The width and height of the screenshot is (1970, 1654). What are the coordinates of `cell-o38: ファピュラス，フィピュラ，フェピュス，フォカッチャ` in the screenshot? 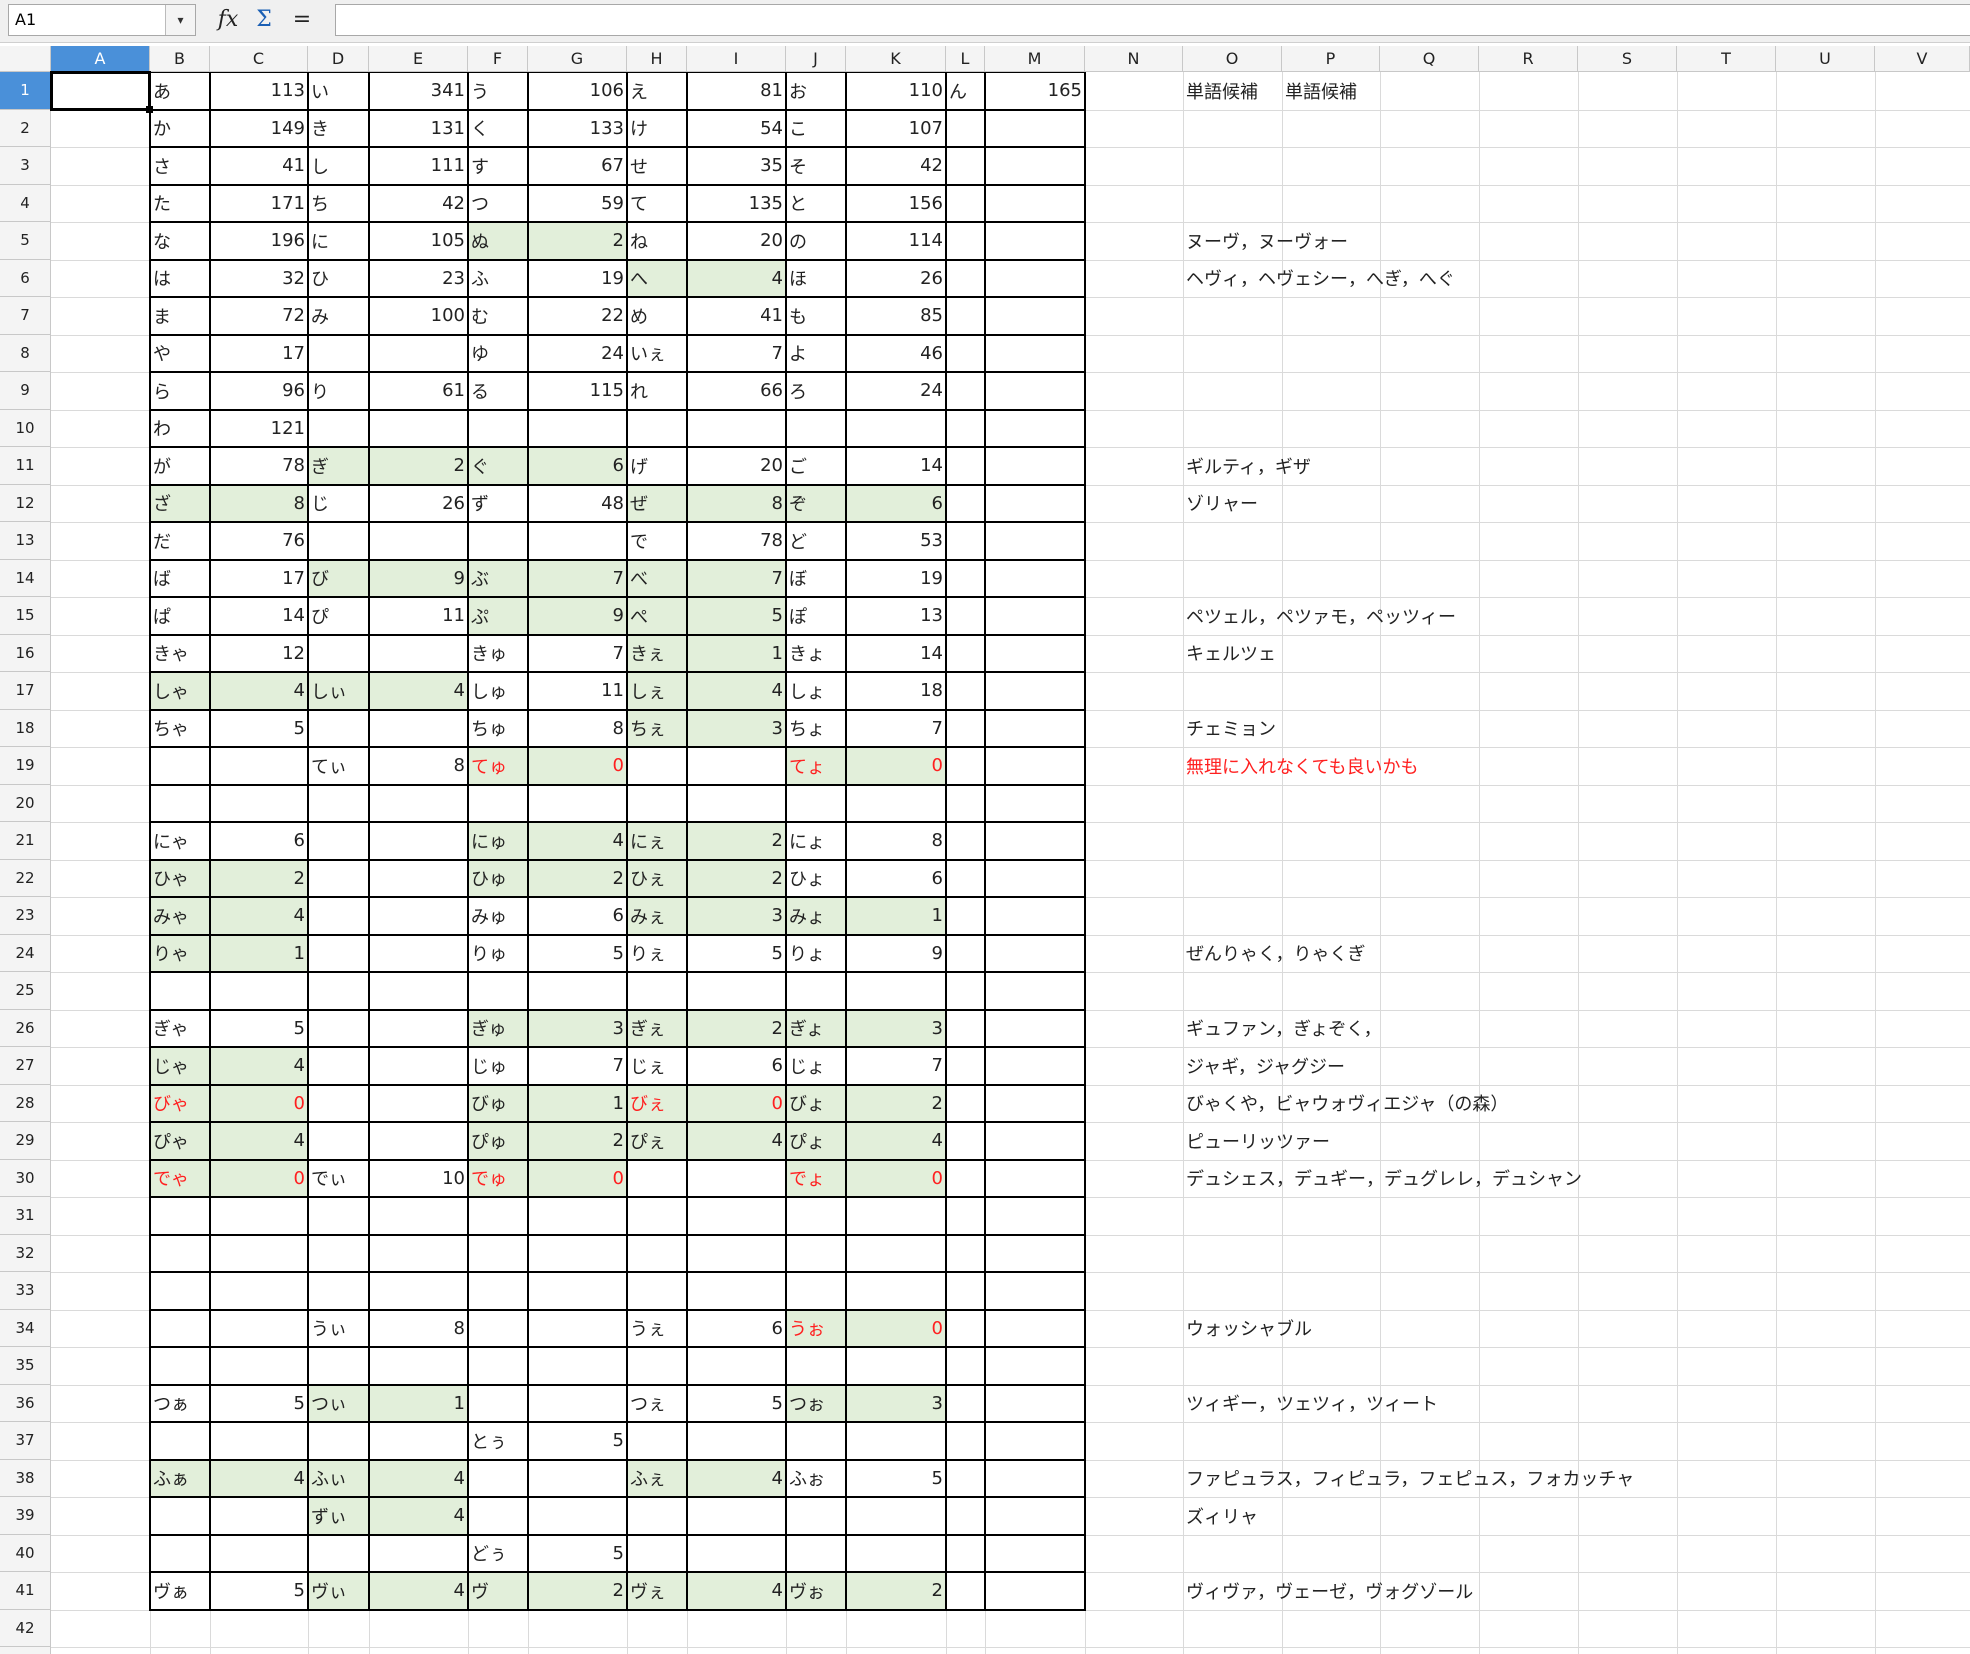 It's located at (1408, 1479).